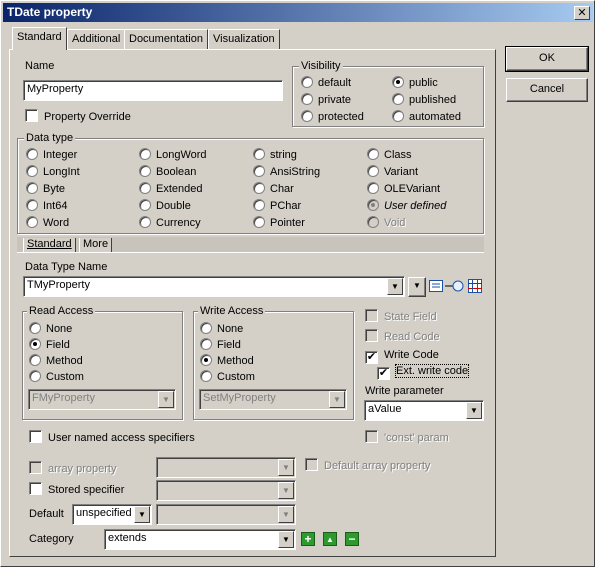 This screenshot has height=567, width=595. I want to click on stored-specifier-box, so click(35, 488).